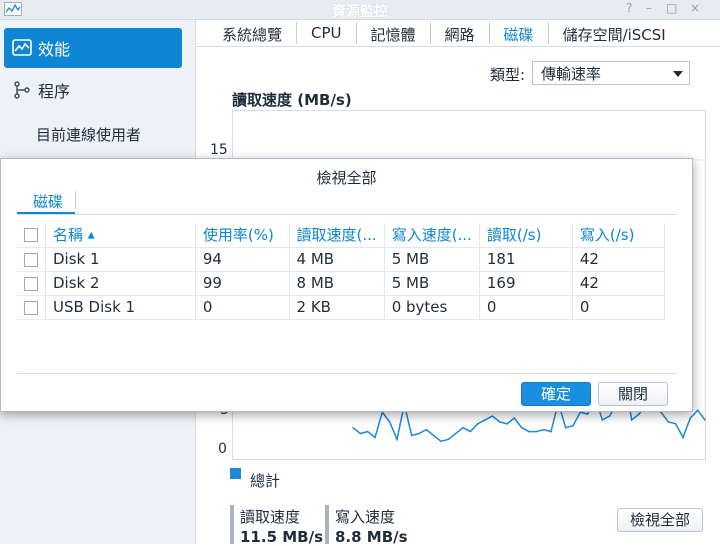  Describe the element at coordinates (649, 8) in the screenshot. I see `minimize-icon: –` at that location.